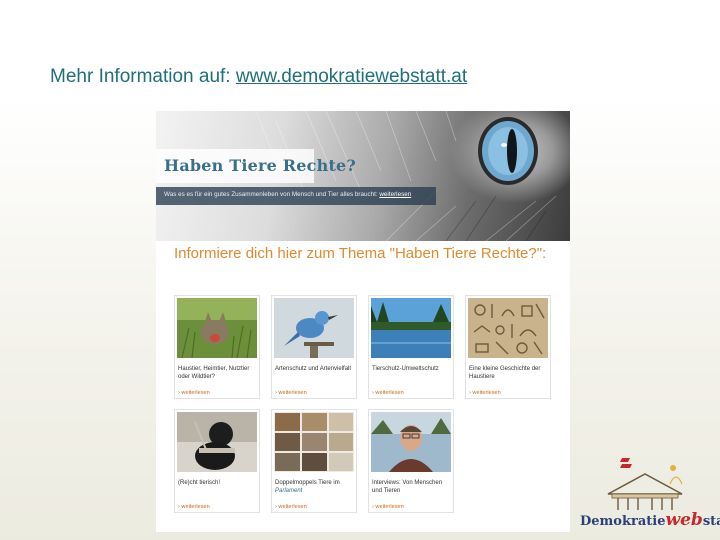  Describe the element at coordinates (314, 442) in the screenshot. I see `parliament-statues-image` at that location.